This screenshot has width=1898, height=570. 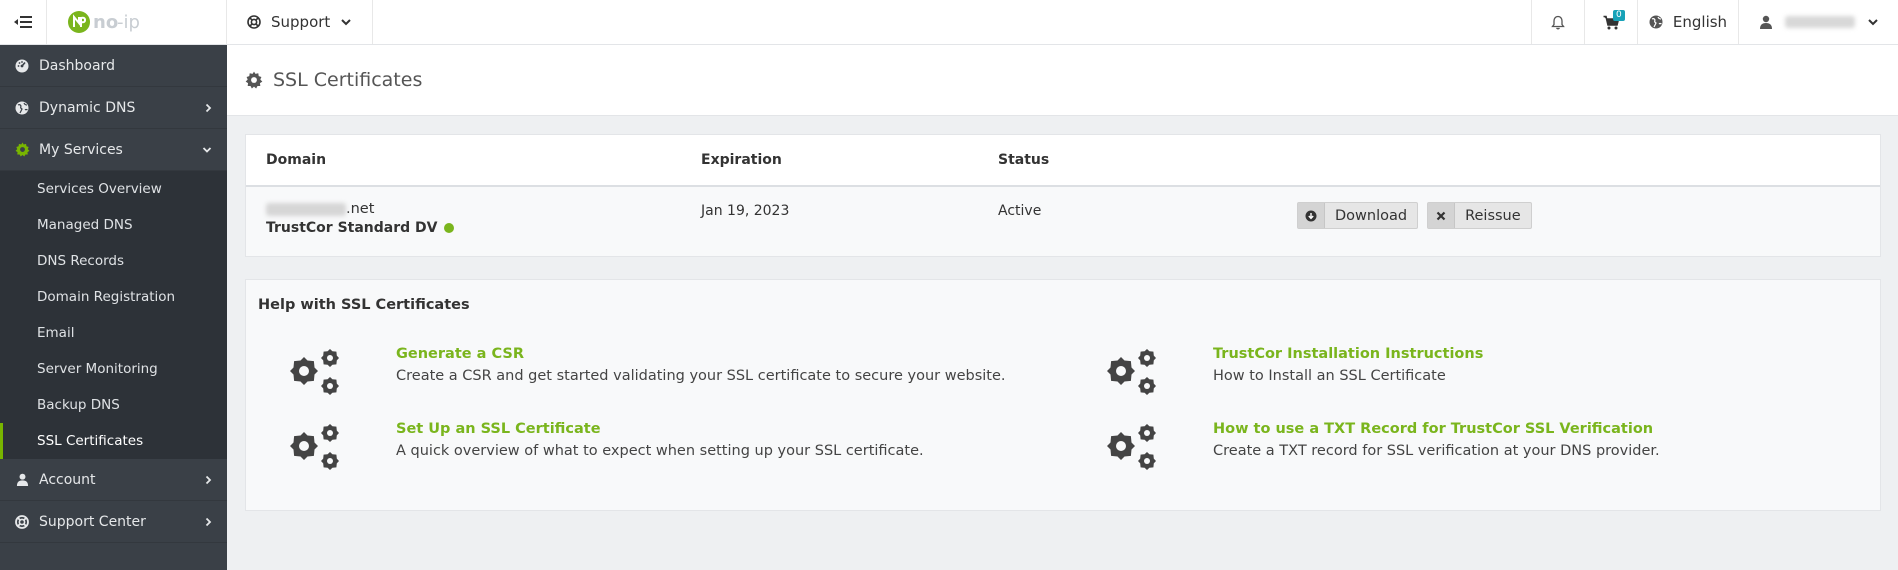 I want to click on notifications-button, so click(x=1557, y=22).